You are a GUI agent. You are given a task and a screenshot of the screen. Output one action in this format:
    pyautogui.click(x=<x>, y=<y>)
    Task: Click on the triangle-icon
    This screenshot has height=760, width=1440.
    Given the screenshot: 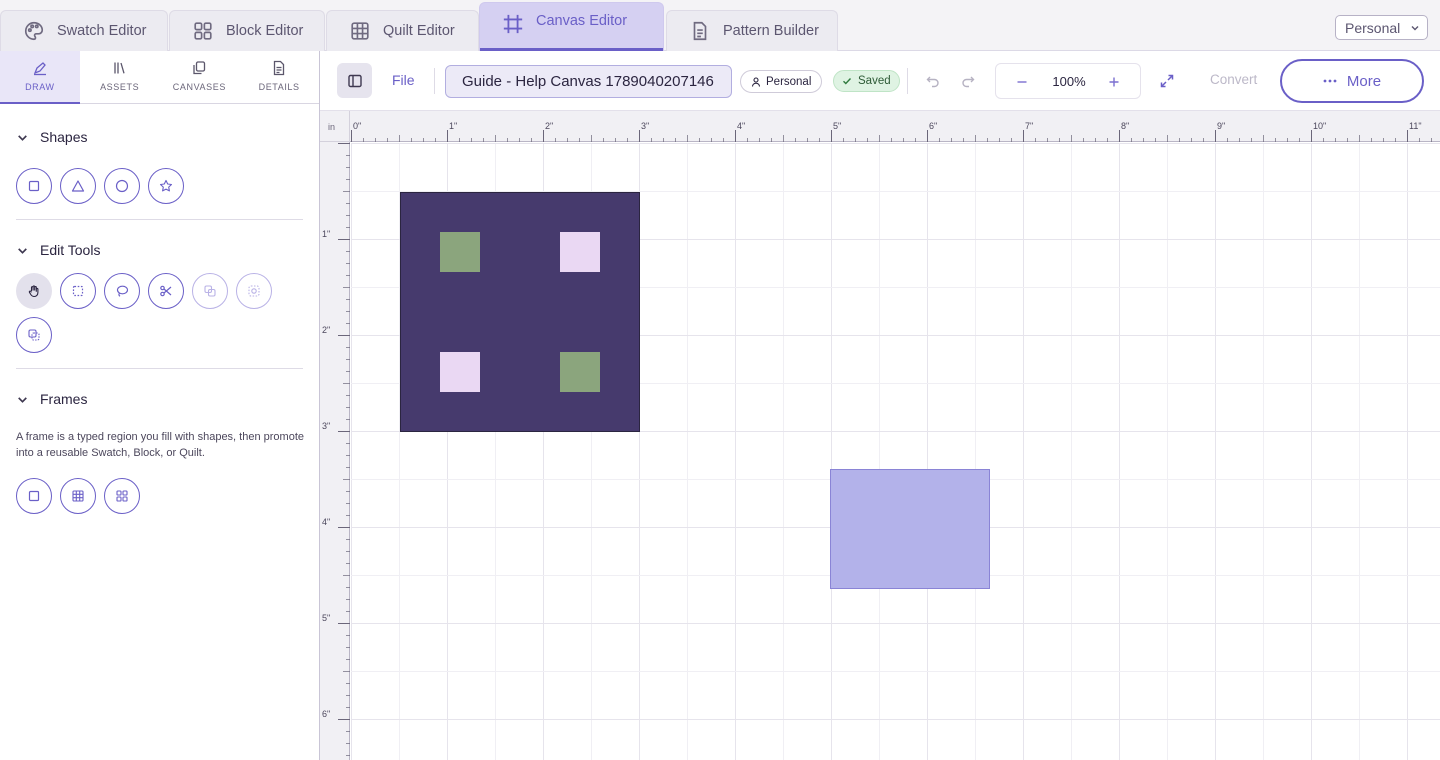 What is the action you would take?
    pyautogui.click(x=78, y=186)
    